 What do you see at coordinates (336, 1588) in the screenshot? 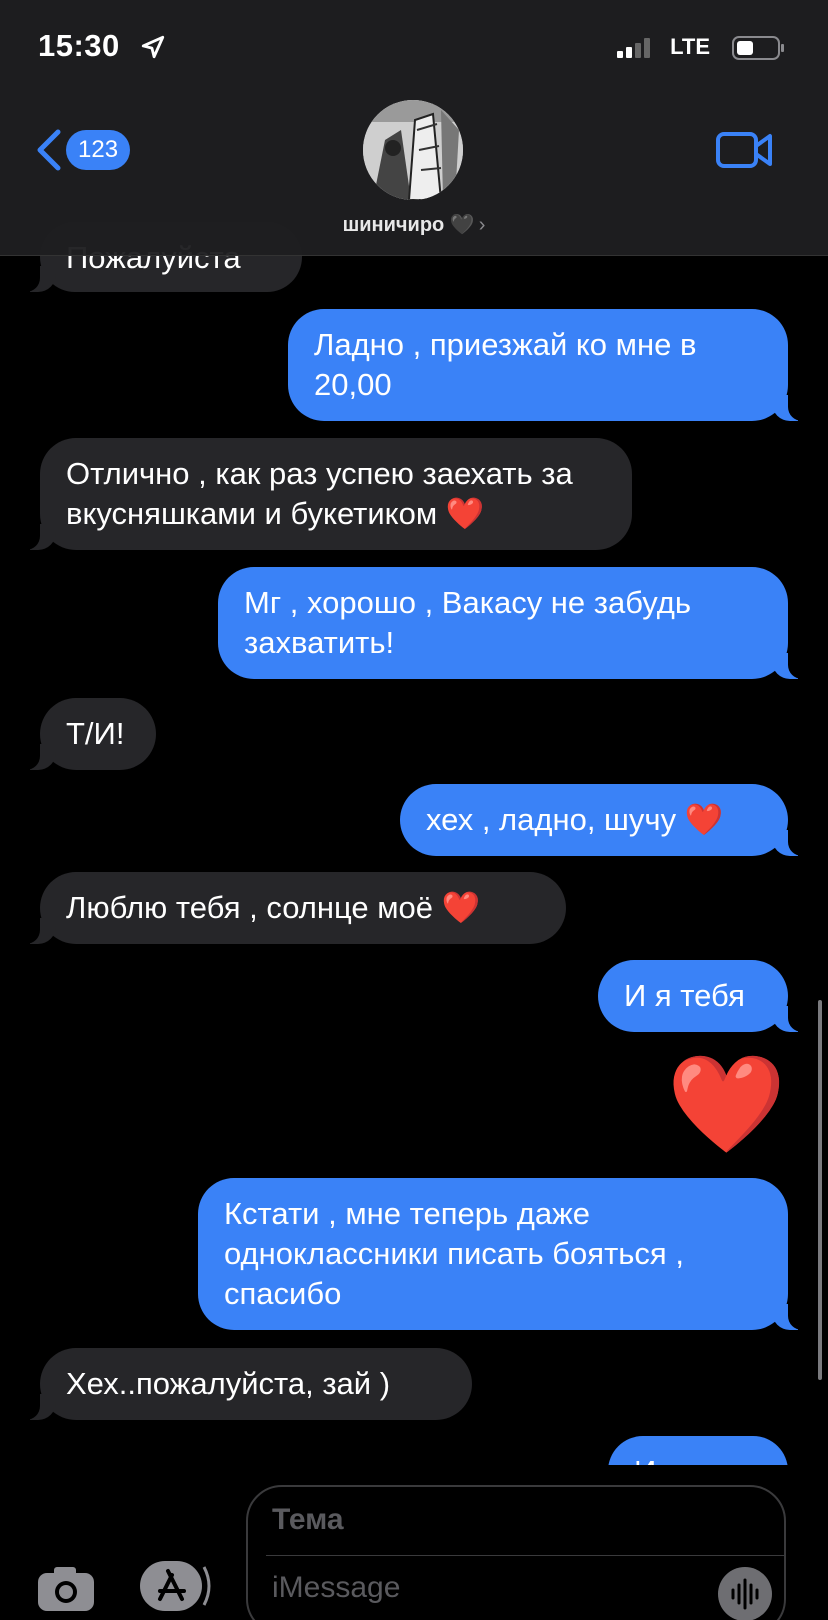
I see `message-field: iMessage` at bounding box center [336, 1588].